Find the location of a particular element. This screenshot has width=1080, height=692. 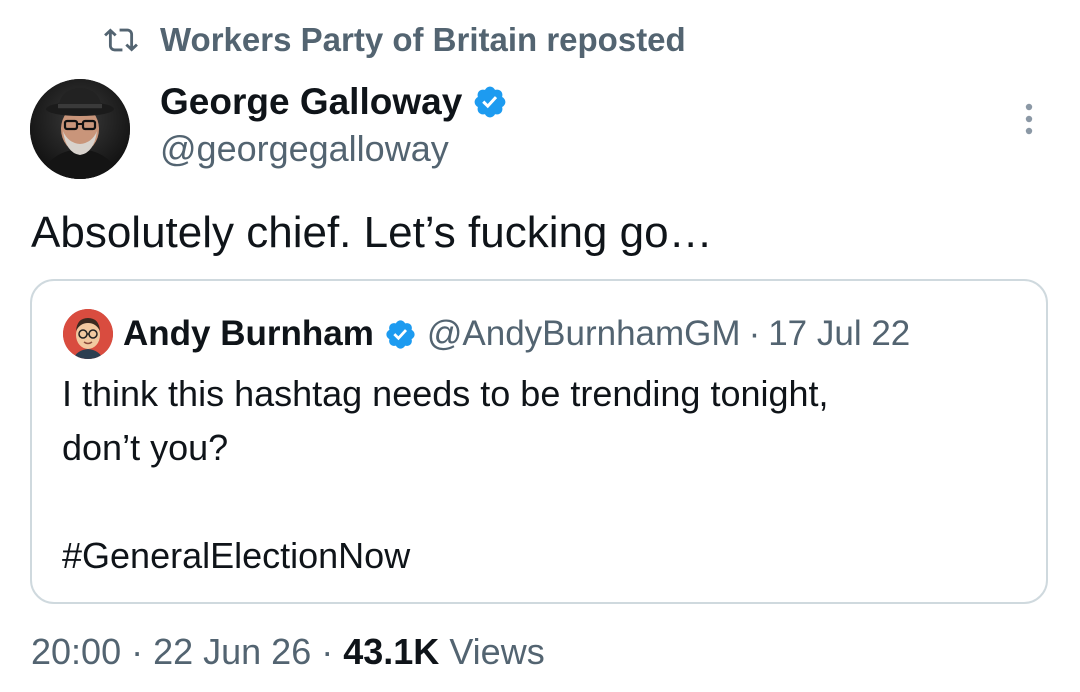

views-label: Views is located at coordinates (496, 652).